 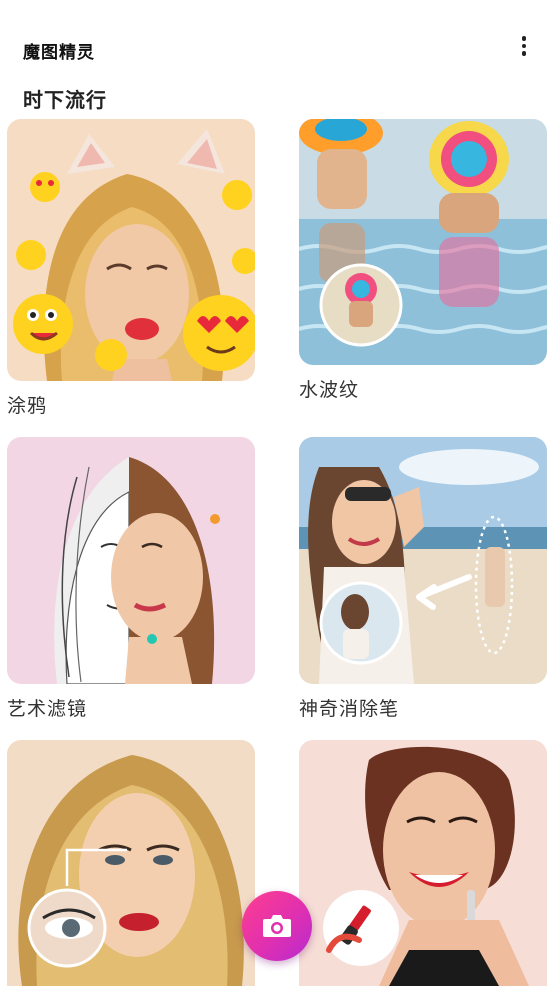 I want to click on section-title: 时下流行, so click(x=65, y=100).